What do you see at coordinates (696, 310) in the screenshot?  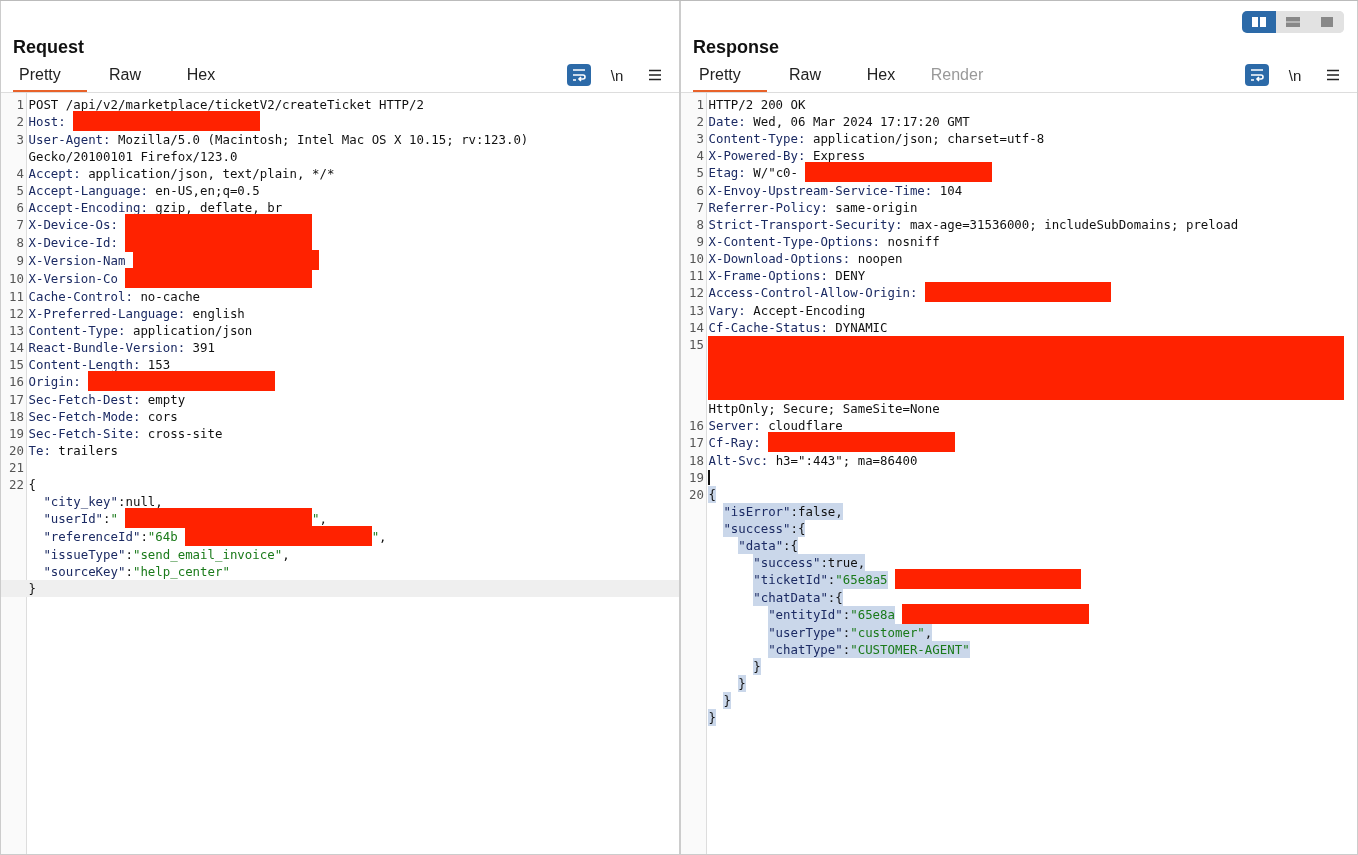 I see `line-number: 13` at bounding box center [696, 310].